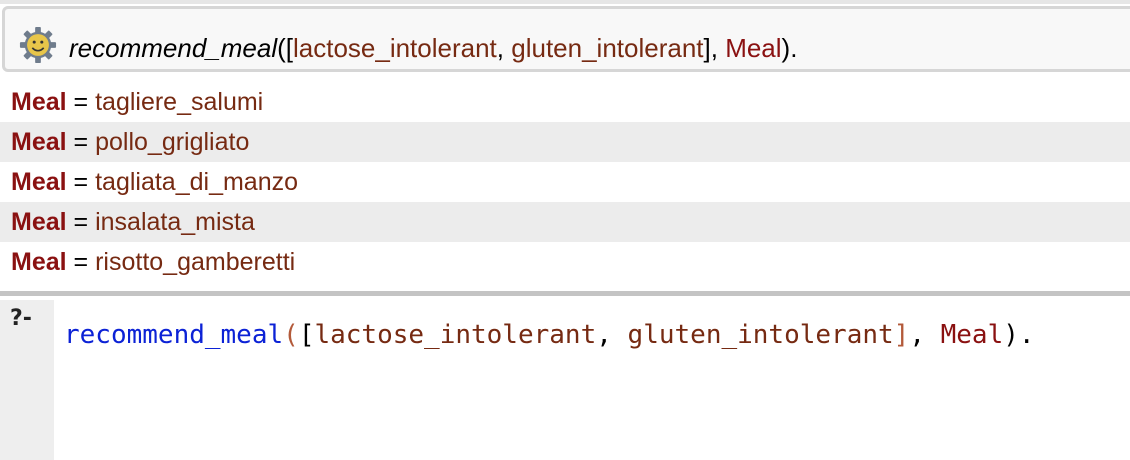 This screenshot has width=1130, height=460. What do you see at coordinates (565, 222) in the screenshot?
I see `answer-row: Meal = insalata_mista` at bounding box center [565, 222].